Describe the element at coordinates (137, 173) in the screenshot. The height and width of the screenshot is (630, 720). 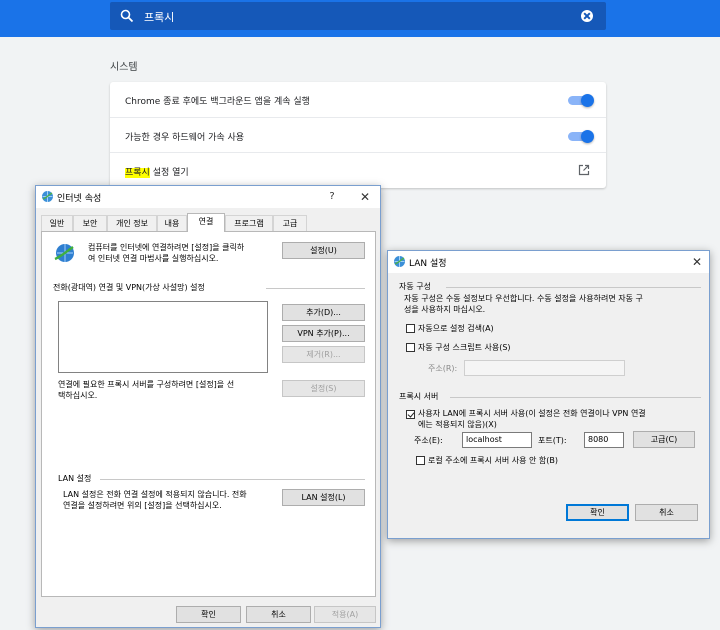
I see `search-highlight: 프록시` at that location.